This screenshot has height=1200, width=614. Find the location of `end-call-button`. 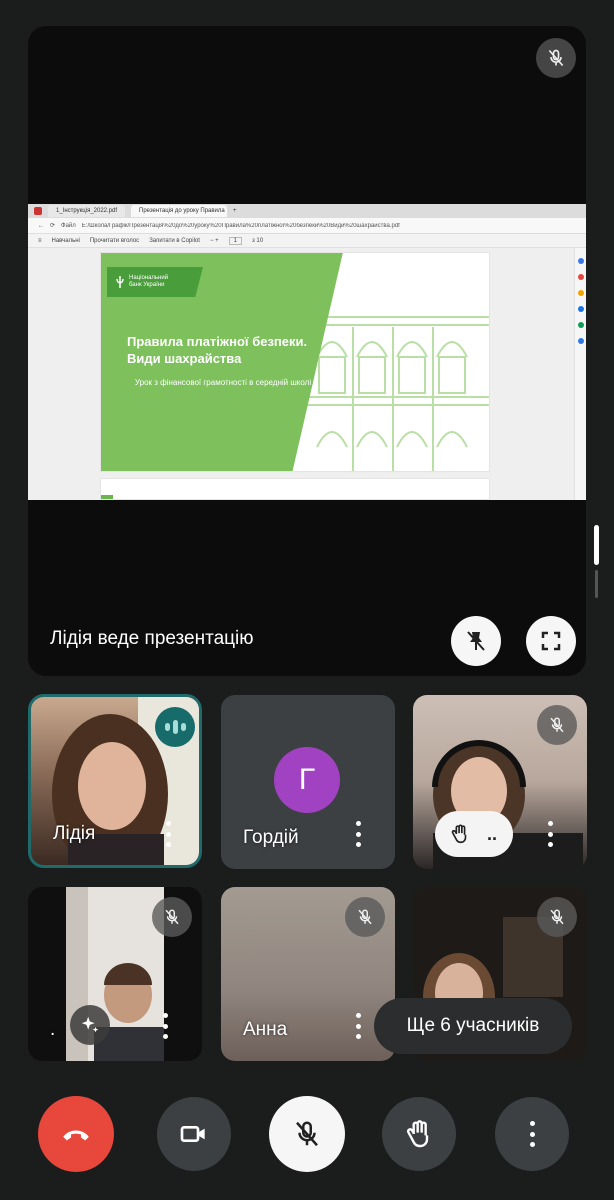

end-call-button is located at coordinates (76, 1134).